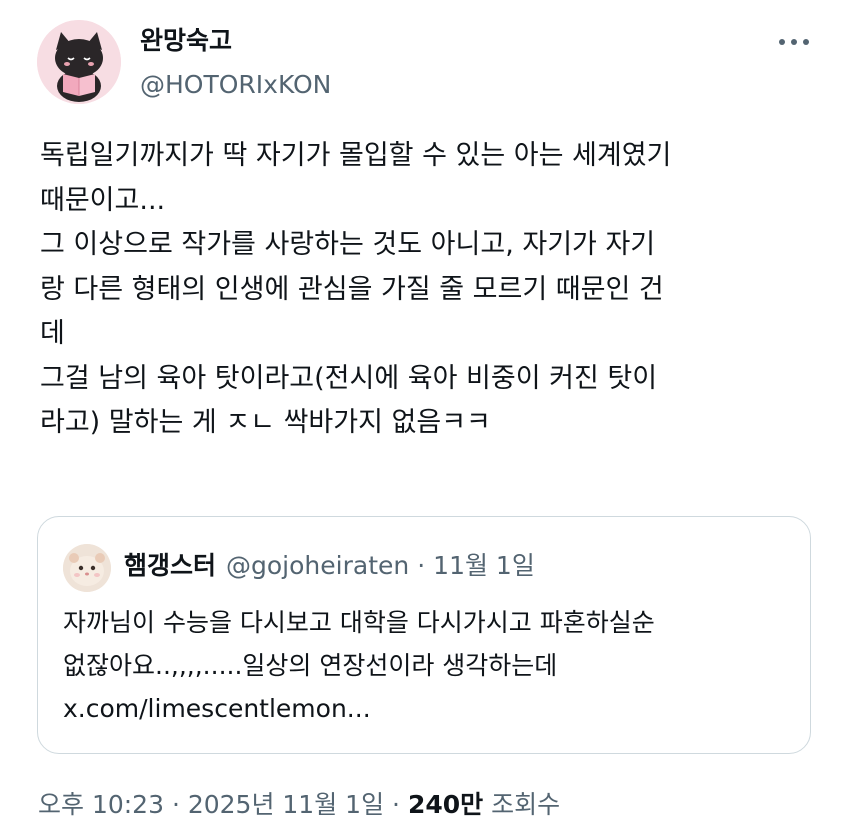  I want to click on author-avatar, so click(79, 62).